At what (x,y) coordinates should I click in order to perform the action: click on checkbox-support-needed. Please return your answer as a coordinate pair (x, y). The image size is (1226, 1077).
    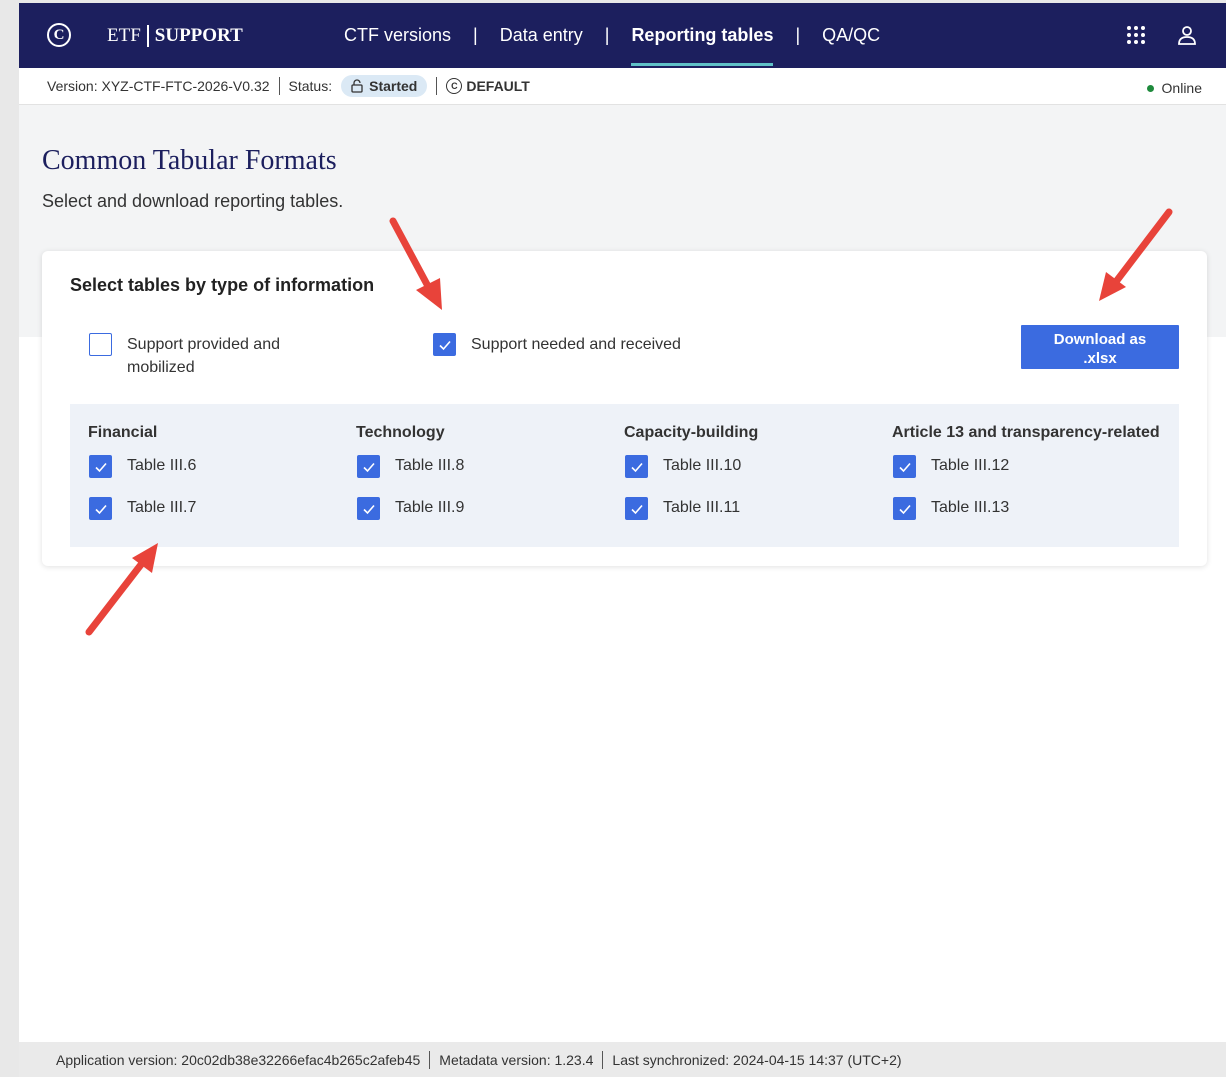
    Looking at the image, I should click on (444, 344).